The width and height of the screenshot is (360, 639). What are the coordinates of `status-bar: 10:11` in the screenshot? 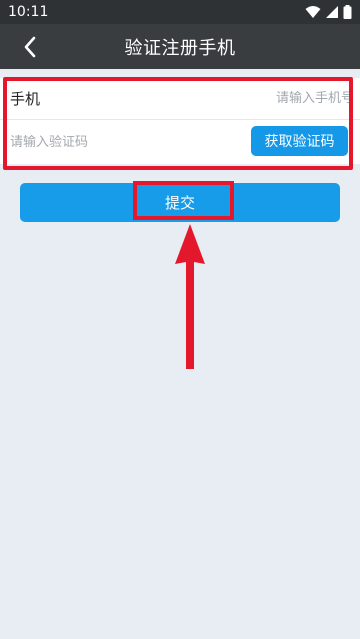 It's located at (180, 12).